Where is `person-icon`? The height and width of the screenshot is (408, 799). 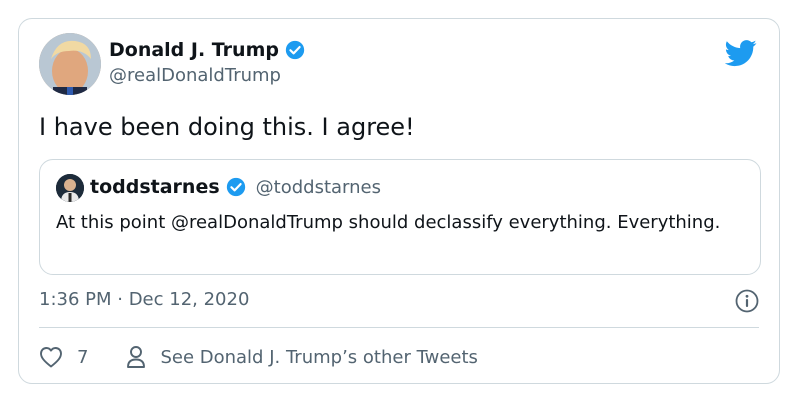 person-icon is located at coordinates (136, 357).